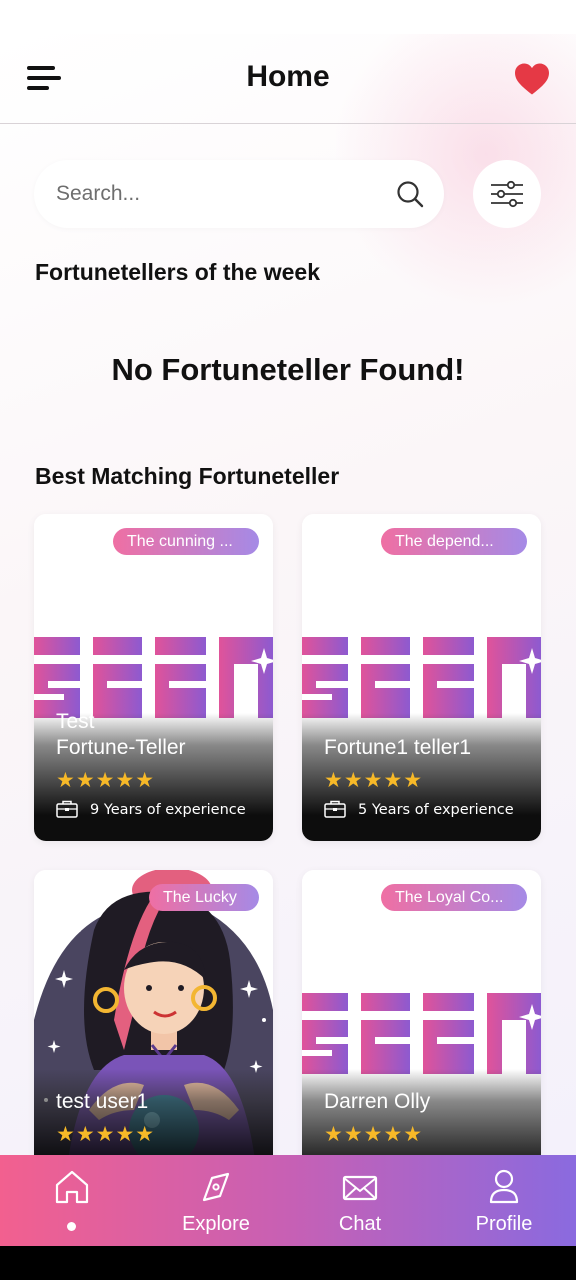 This screenshot has height=1280, width=576. I want to click on search-icon, so click(410, 194).